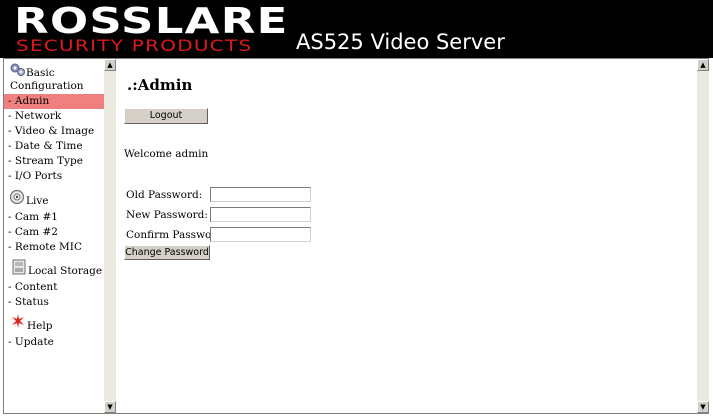 The width and height of the screenshot is (713, 417). What do you see at coordinates (160, 85) in the screenshot?
I see `page-title: .:Admin` at bounding box center [160, 85].